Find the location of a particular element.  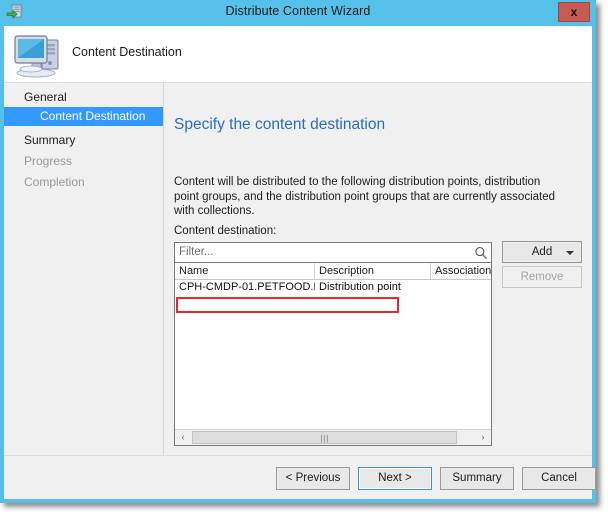

scrollbar-grip-icon: ||| is located at coordinates (325, 438).